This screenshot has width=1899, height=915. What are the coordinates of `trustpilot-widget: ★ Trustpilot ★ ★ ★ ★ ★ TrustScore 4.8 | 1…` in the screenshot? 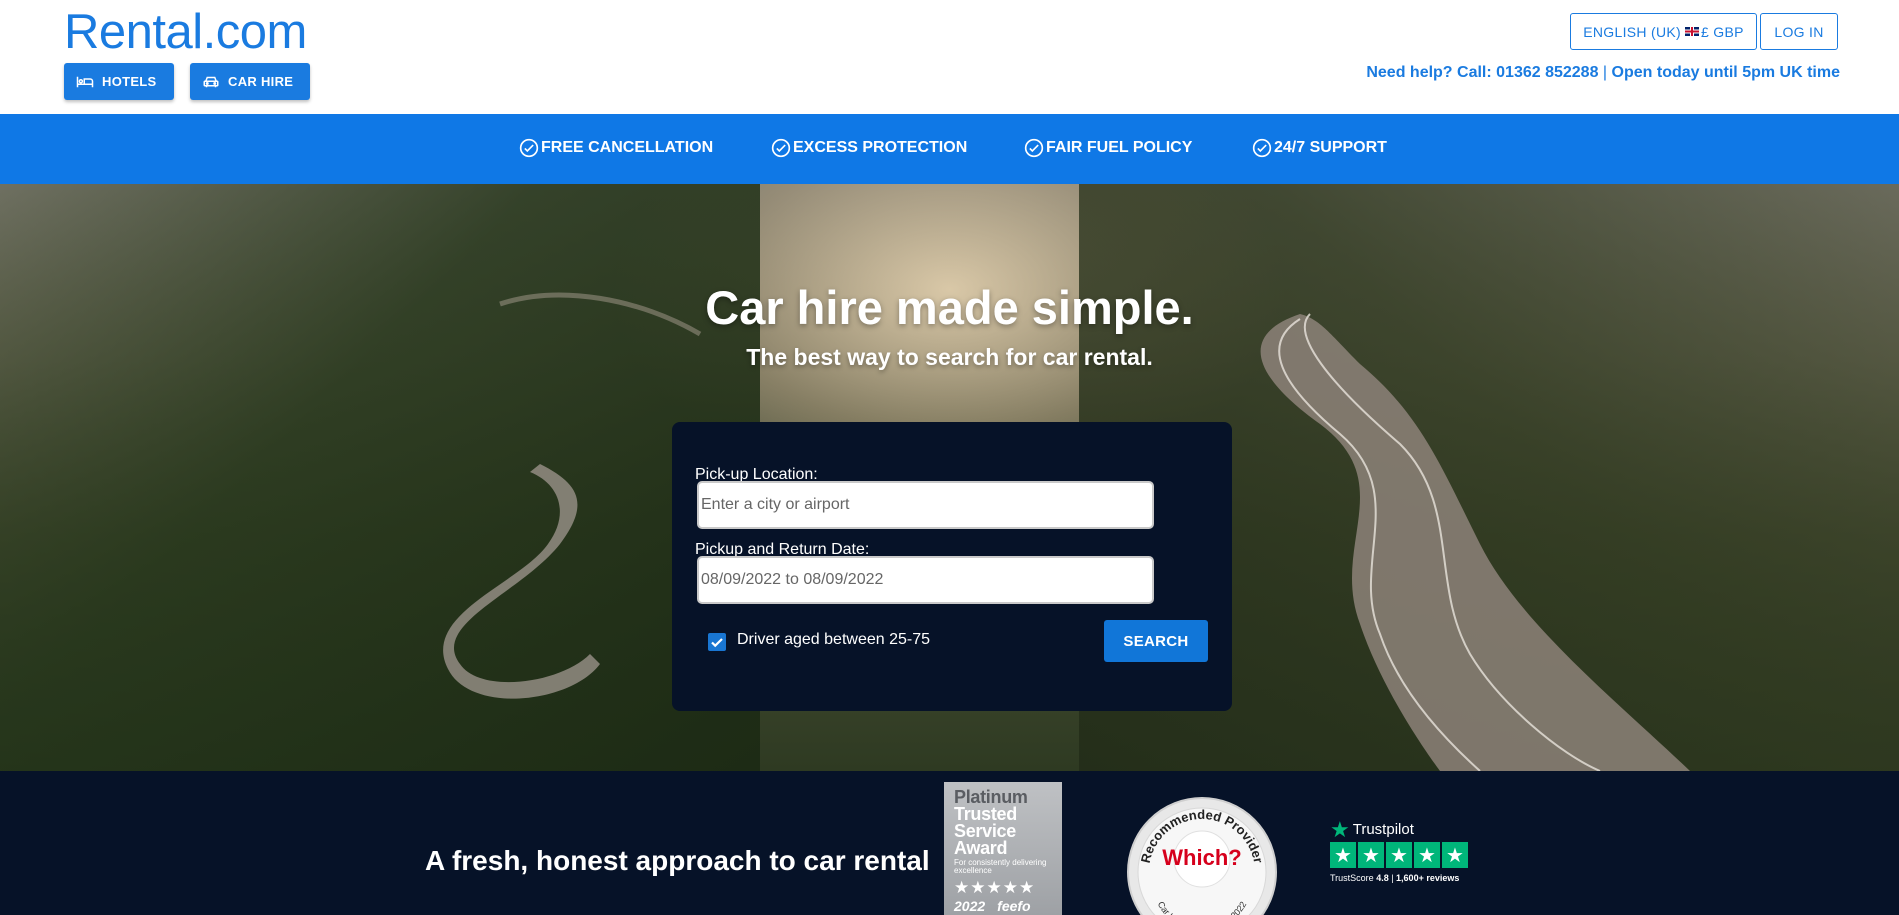 It's located at (1399, 849).